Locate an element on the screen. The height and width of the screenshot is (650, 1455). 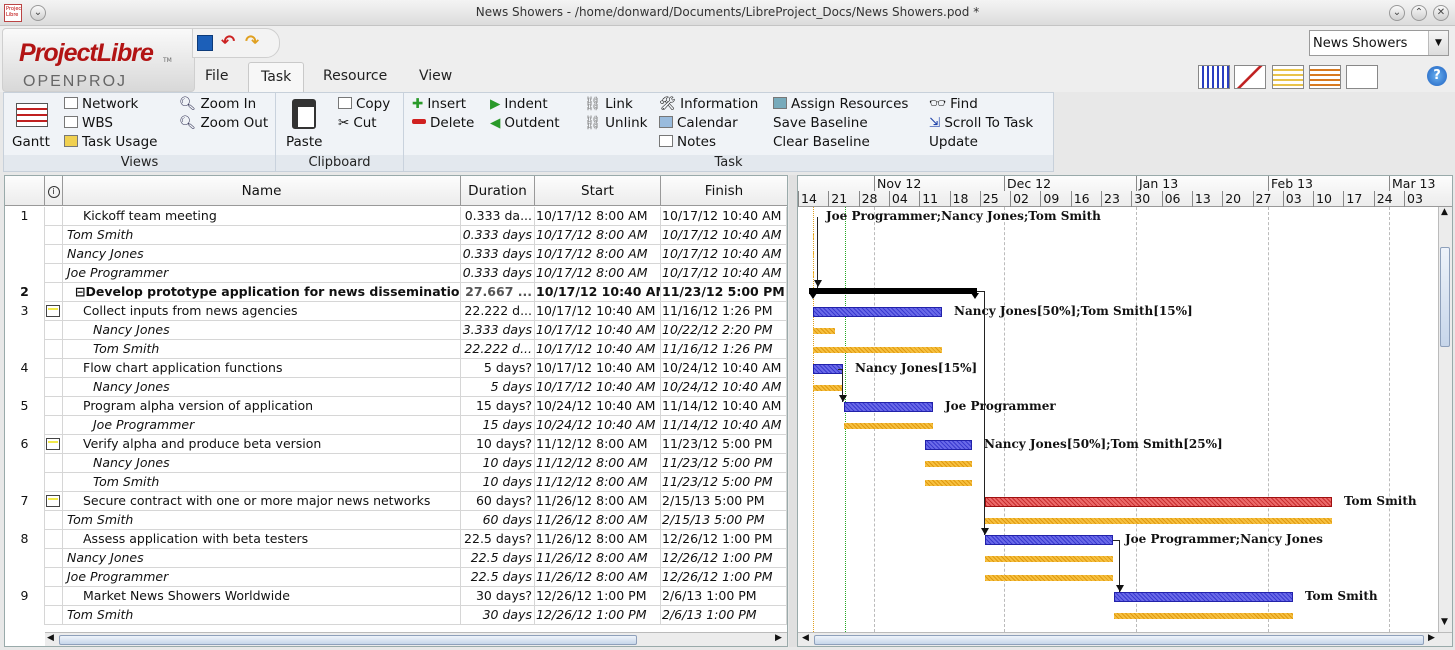
update-button: Update is located at coordinates (953, 142).